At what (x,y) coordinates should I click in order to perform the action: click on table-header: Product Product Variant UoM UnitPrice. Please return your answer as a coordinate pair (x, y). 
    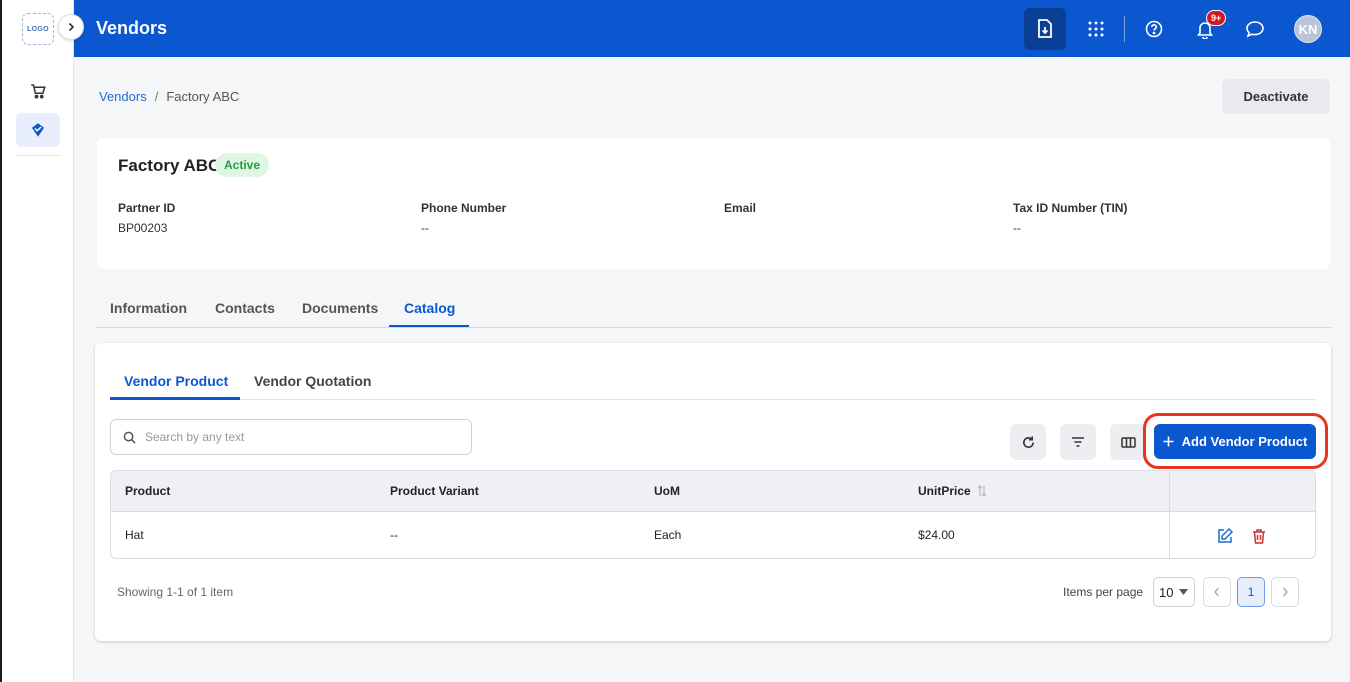
    Looking at the image, I should click on (713, 491).